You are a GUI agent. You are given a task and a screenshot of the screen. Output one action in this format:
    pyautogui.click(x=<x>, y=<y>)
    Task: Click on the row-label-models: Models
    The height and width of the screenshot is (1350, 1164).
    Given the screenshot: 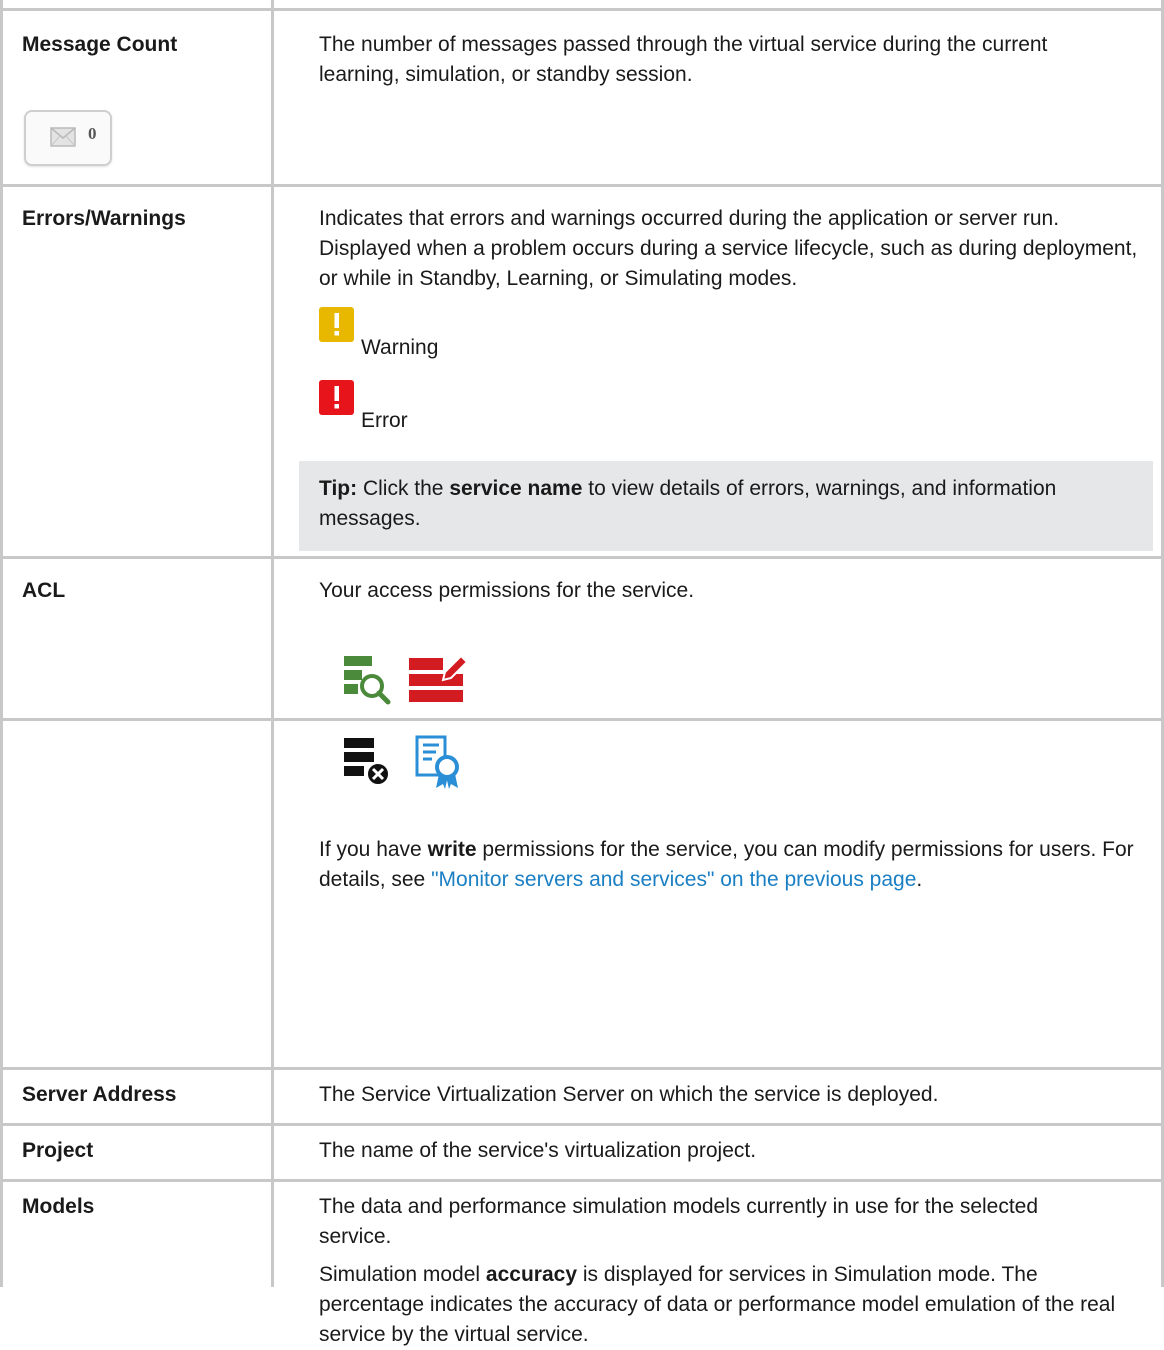 What is the action you would take?
    pyautogui.click(x=58, y=1206)
    